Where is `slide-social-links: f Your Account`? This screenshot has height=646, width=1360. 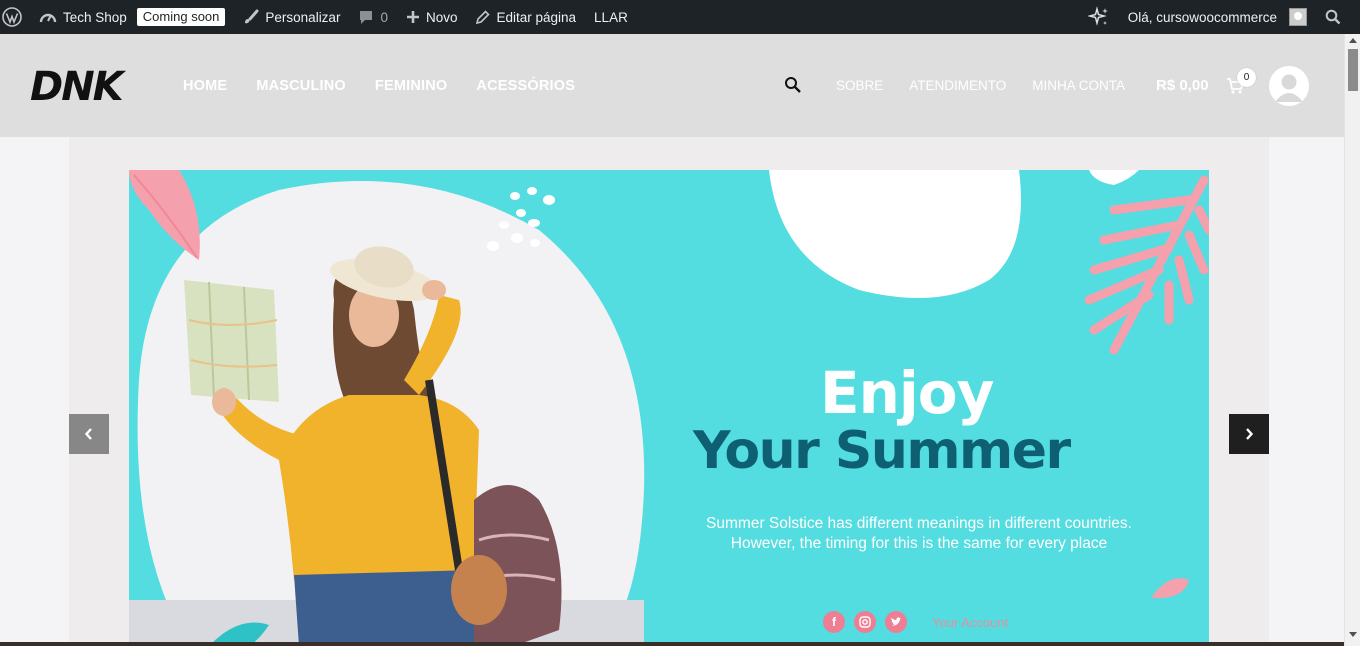 slide-social-links: f Your Account is located at coordinates (915, 622).